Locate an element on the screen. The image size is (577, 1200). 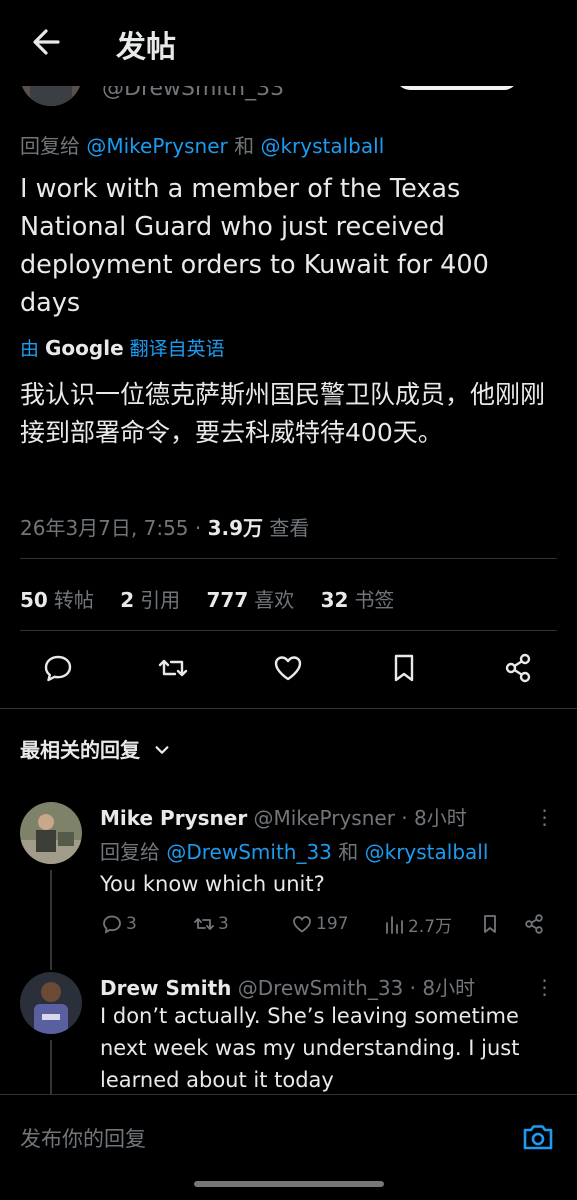
reply-header: Drew Smith @DrewSmith_33 · 8小时 is located at coordinates (287, 986).